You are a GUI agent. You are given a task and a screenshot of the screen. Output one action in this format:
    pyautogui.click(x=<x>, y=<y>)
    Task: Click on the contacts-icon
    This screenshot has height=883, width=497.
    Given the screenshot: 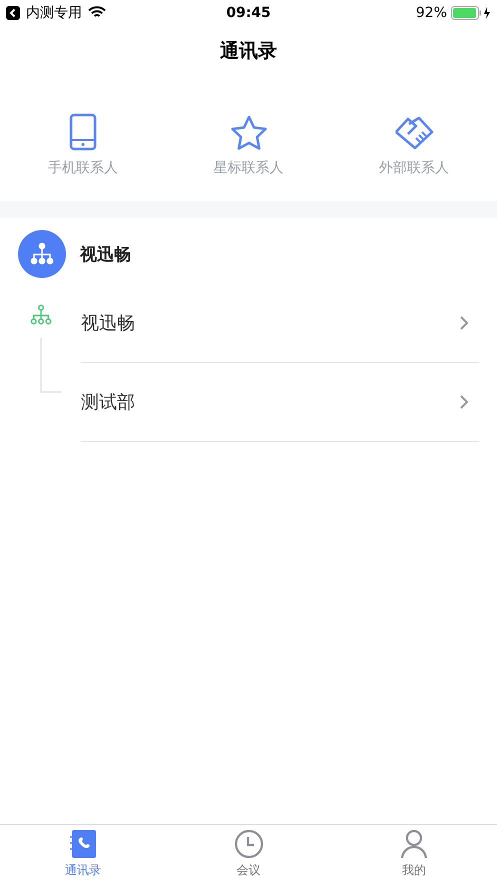 What is the action you would take?
    pyautogui.click(x=82, y=844)
    